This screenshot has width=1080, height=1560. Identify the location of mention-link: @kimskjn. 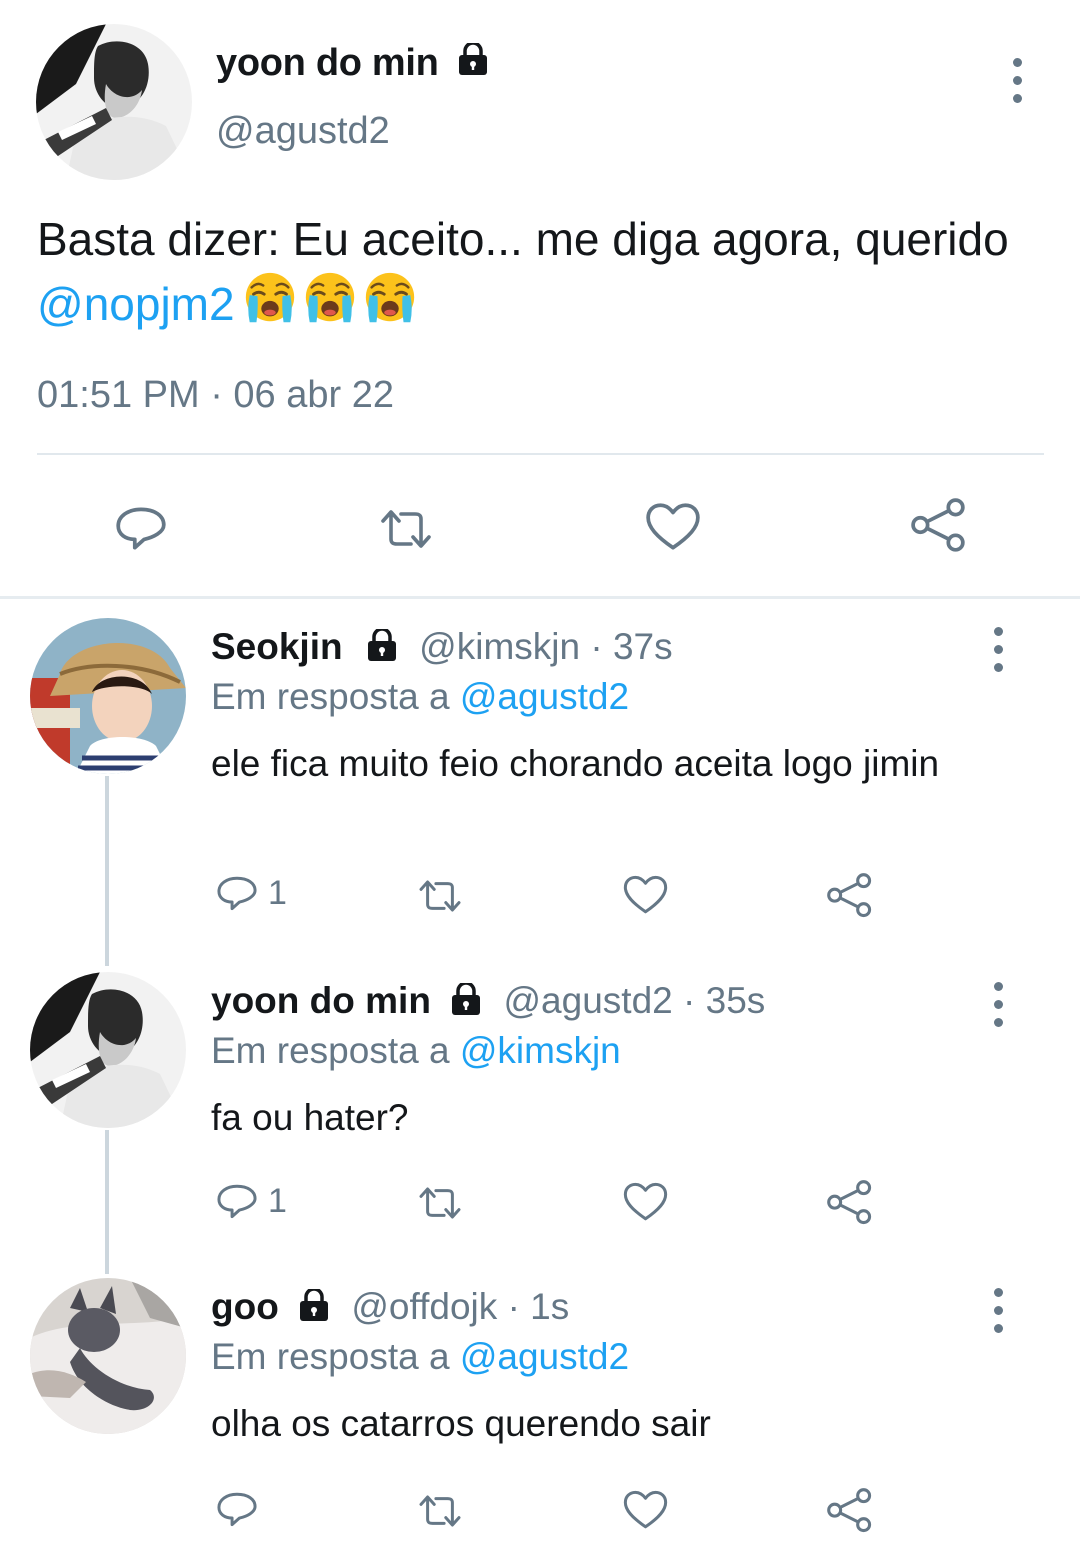
(540, 1050).